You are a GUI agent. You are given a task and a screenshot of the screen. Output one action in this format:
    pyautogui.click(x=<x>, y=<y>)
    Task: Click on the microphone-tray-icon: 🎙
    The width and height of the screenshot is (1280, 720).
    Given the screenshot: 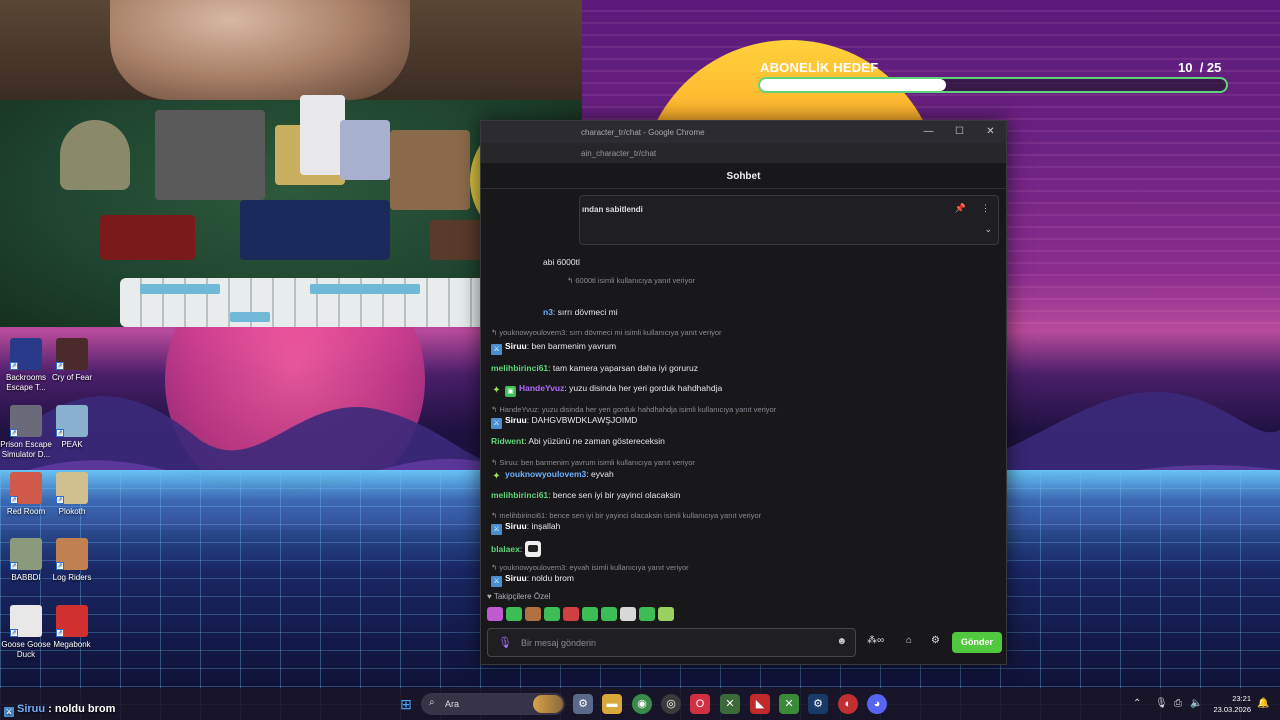 What is the action you would take?
    pyautogui.click(x=1161, y=703)
    